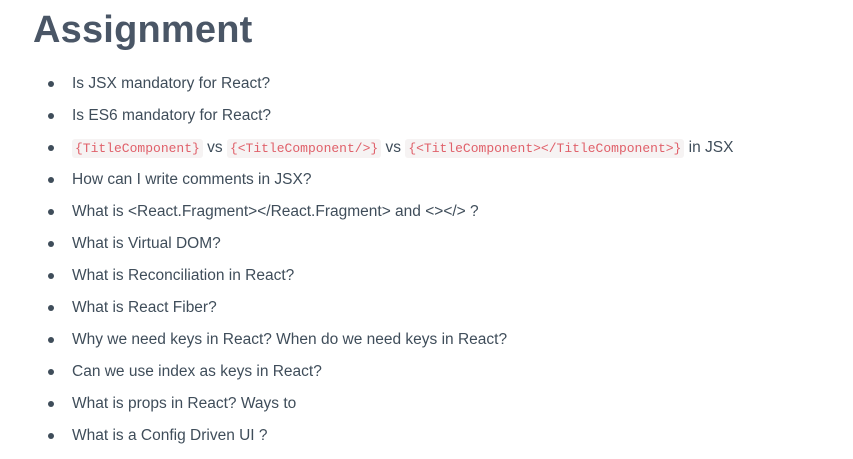 This screenshot has height=459, width=853. What do you see at coordinates (428, 372) in the screenshot?
I see `list-item: Can we use index as keys in React?` at bounding box center [428, 372].